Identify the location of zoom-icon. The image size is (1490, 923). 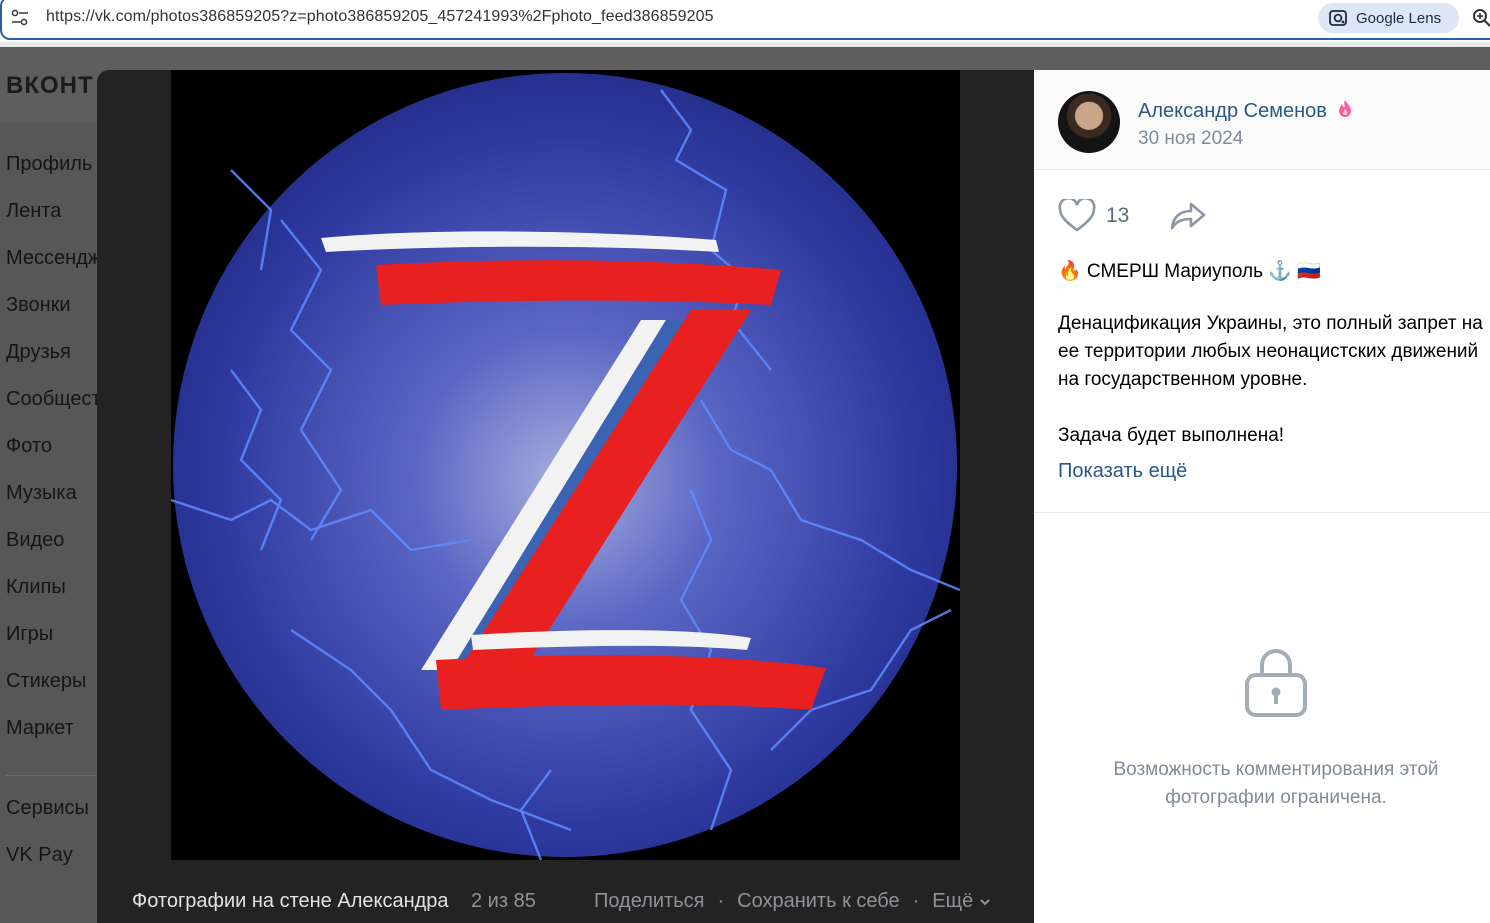
(1480, 18).